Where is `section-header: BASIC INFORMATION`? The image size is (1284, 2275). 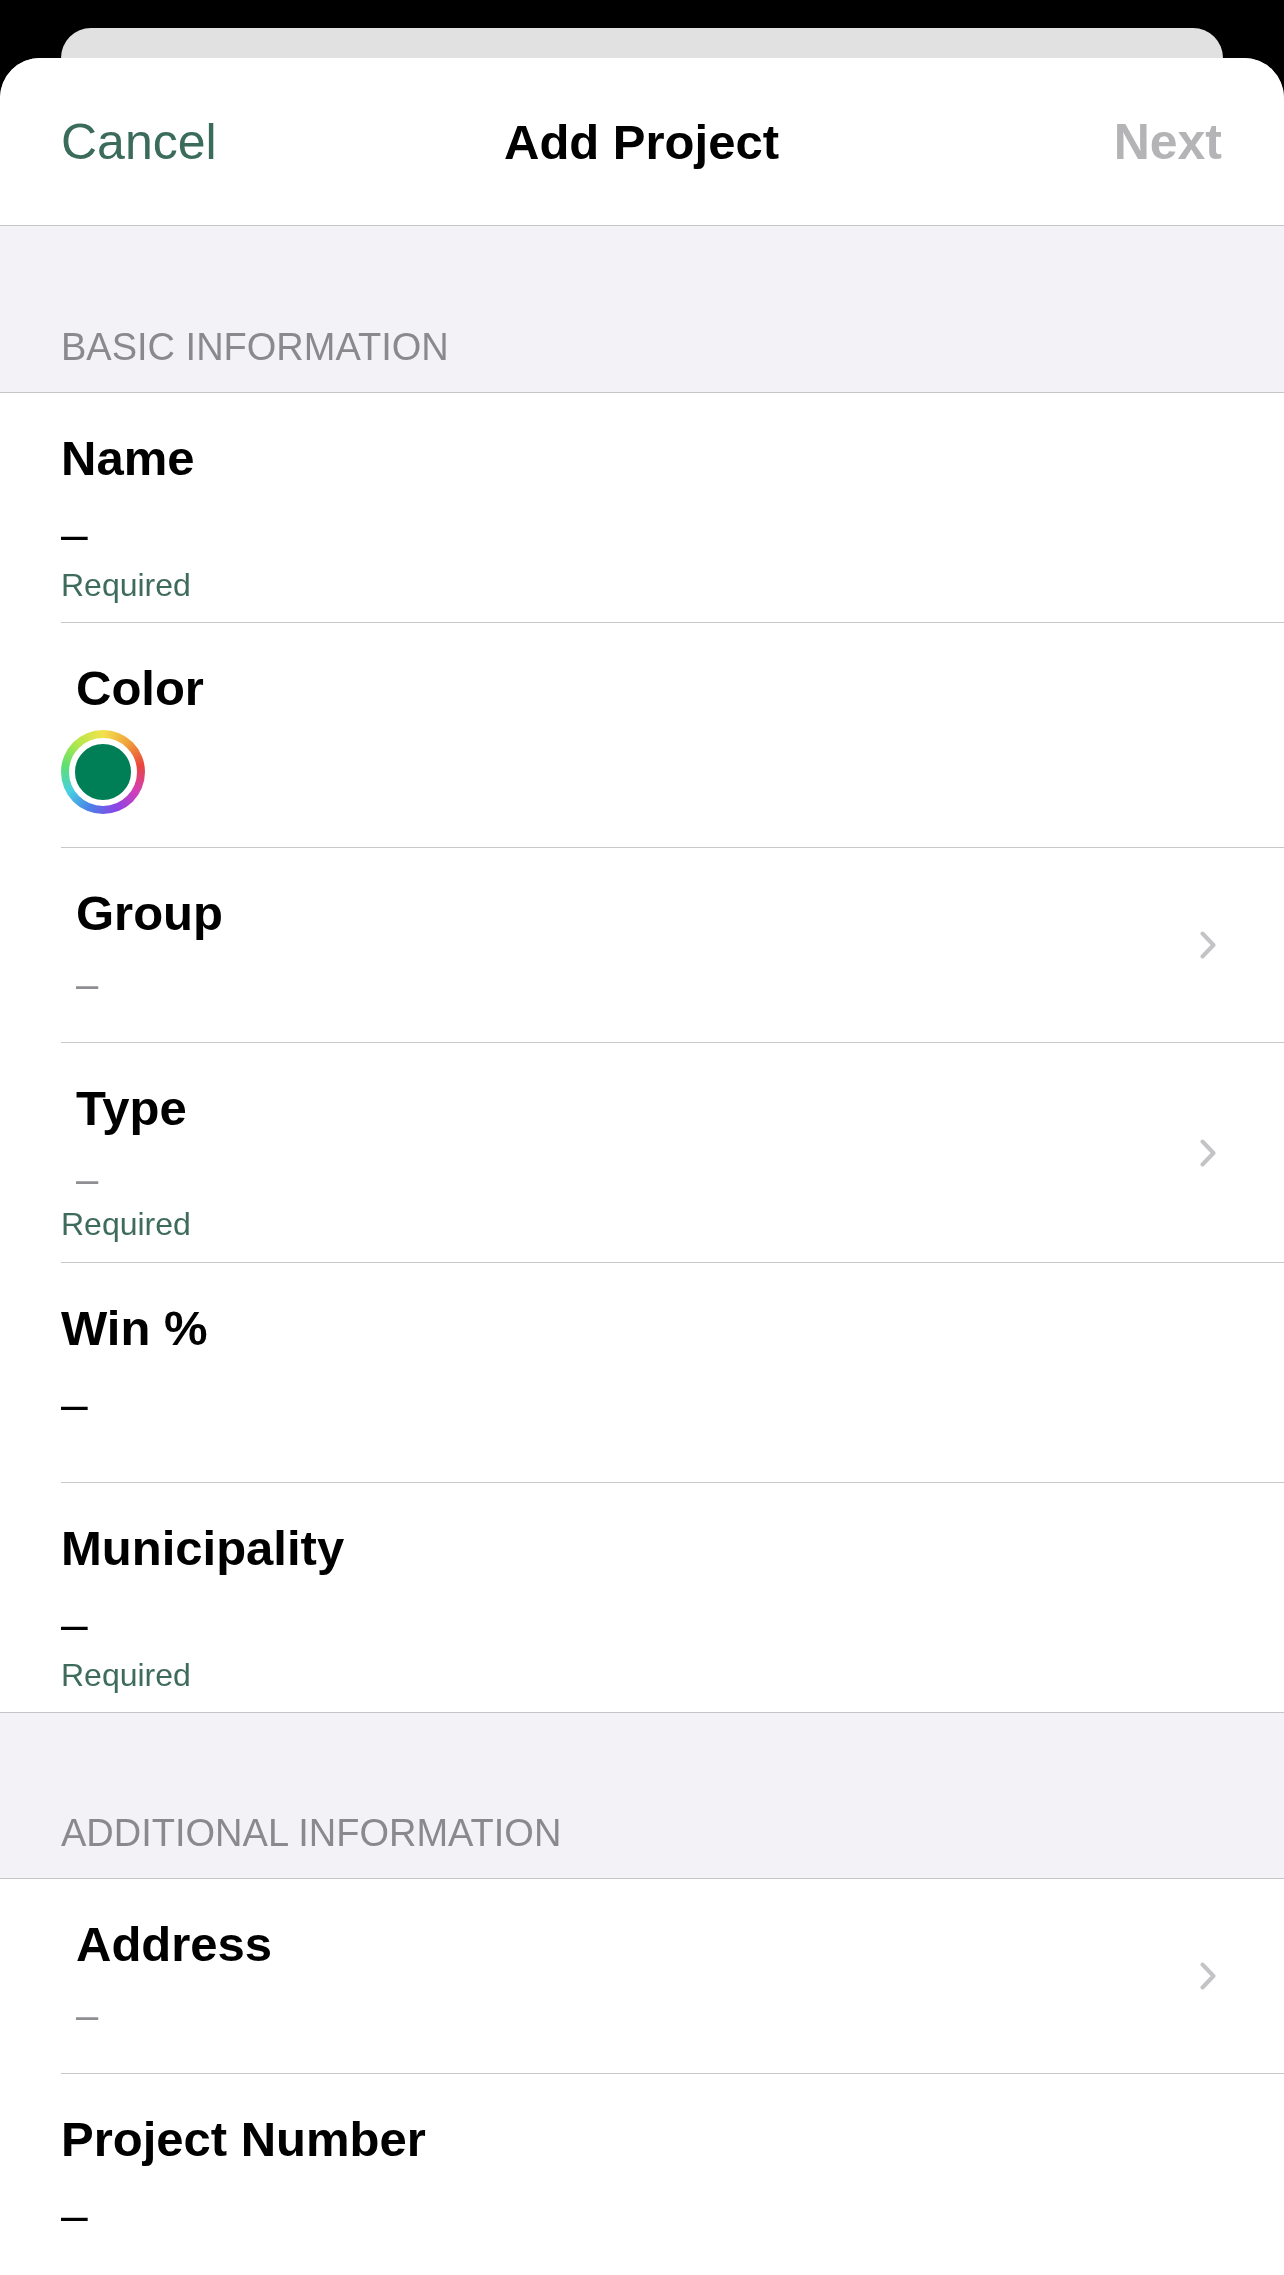
section-header: BASIC INFORMATION is located at coordinates (255, 347).